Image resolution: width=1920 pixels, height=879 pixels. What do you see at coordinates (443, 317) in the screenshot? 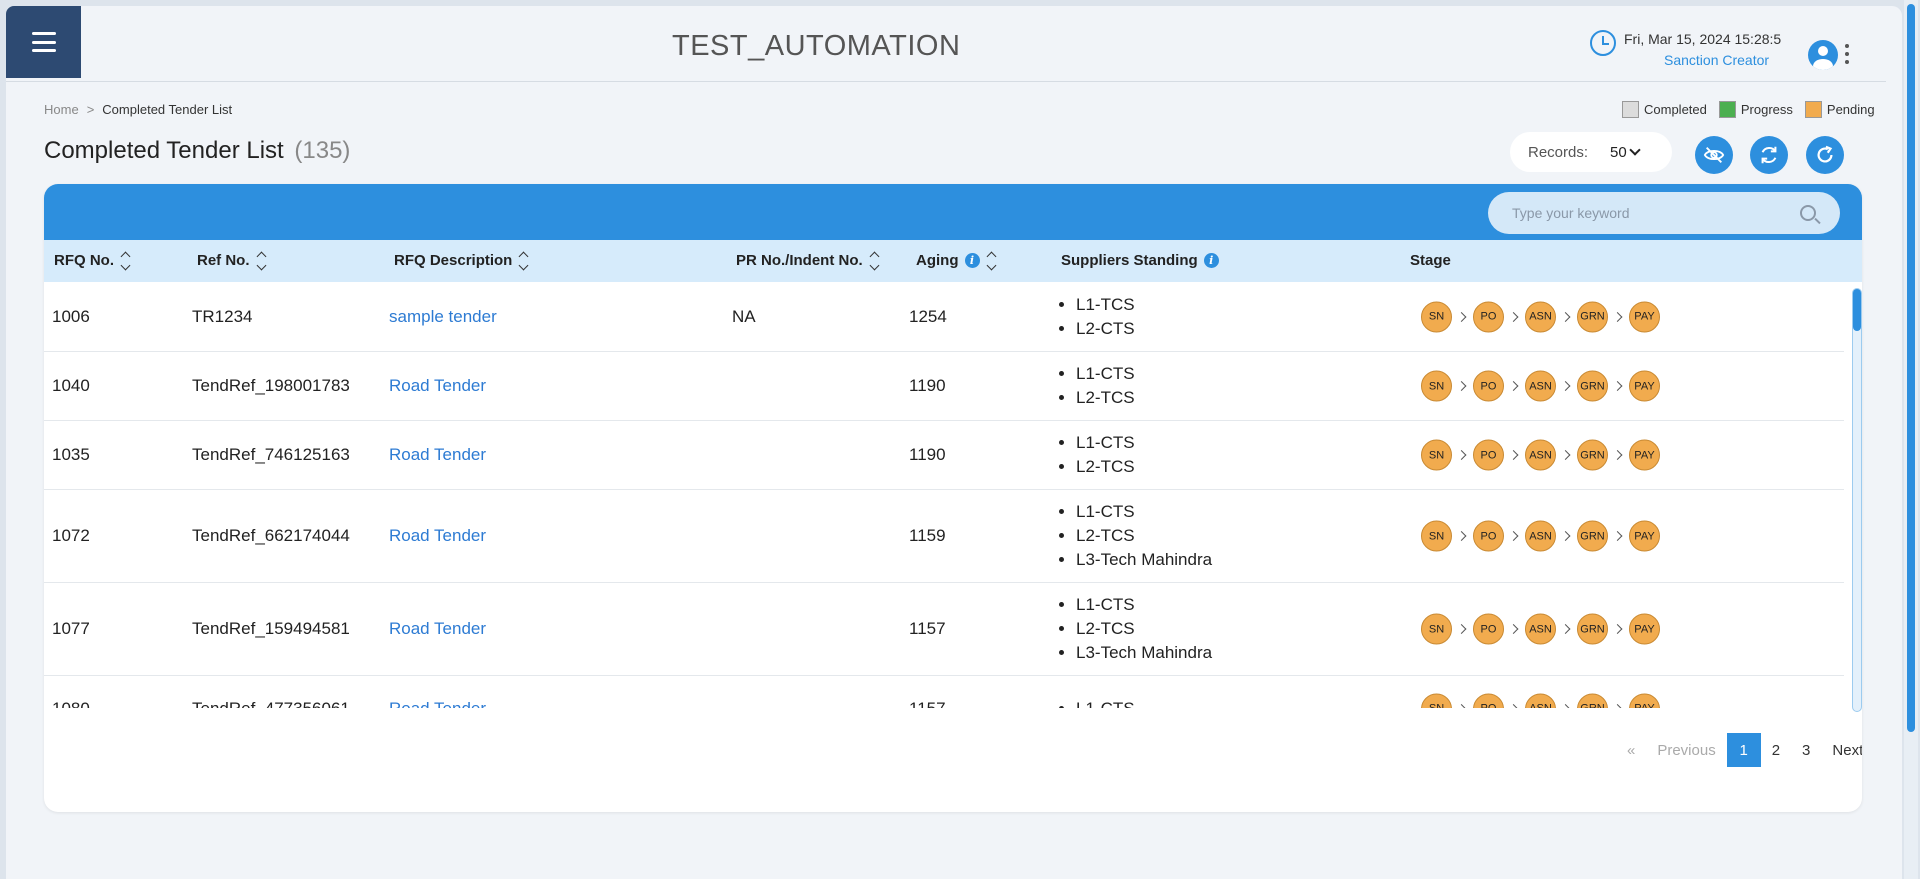
I see `cell-desc: sample tender` at bounding box center [443, 317].